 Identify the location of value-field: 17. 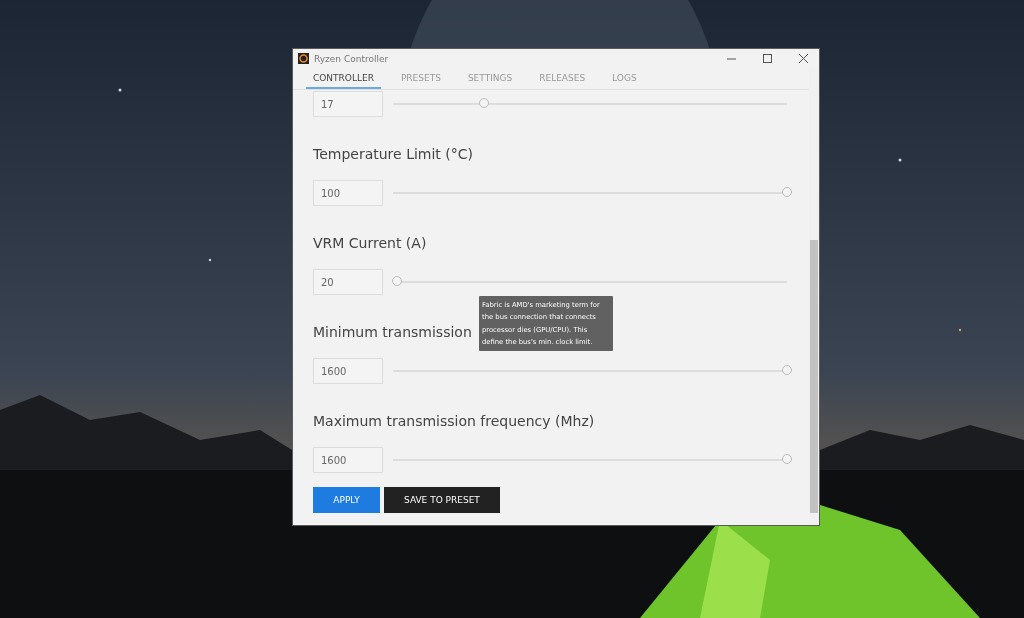
(348, 104).